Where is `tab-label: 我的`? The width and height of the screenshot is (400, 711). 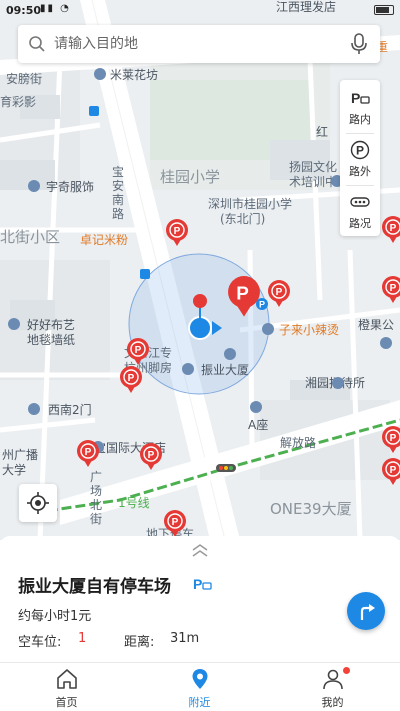 tab-label: 我的 is located at coordinates (332, 702).